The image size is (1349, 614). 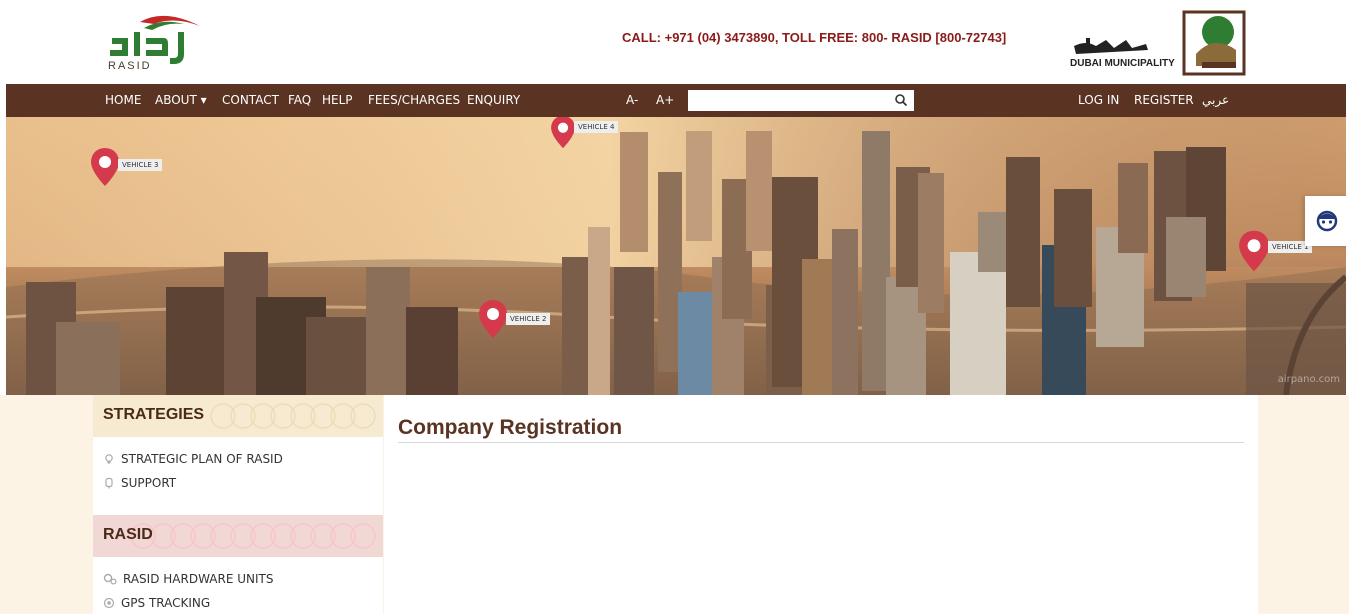 What do you see at coordinates (166, 603) in the screenshot?
I see `sidebar-item-label: GPS TRACKING` at bounding box center [166, 603].